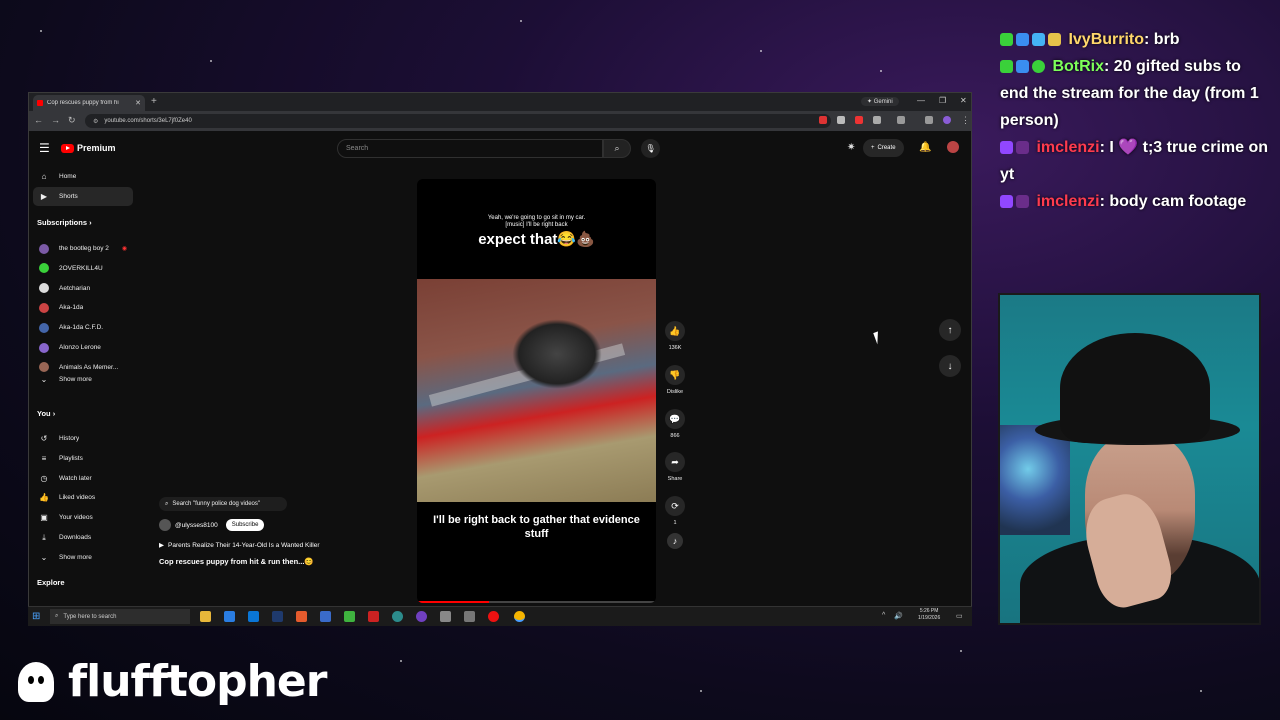 The height and width of the screenshot is (720, 1280). What do you see at coordinates (95, 121) in the screenshot?
I see `site-info-icon: ⚙` at bounding box center [95, 121].